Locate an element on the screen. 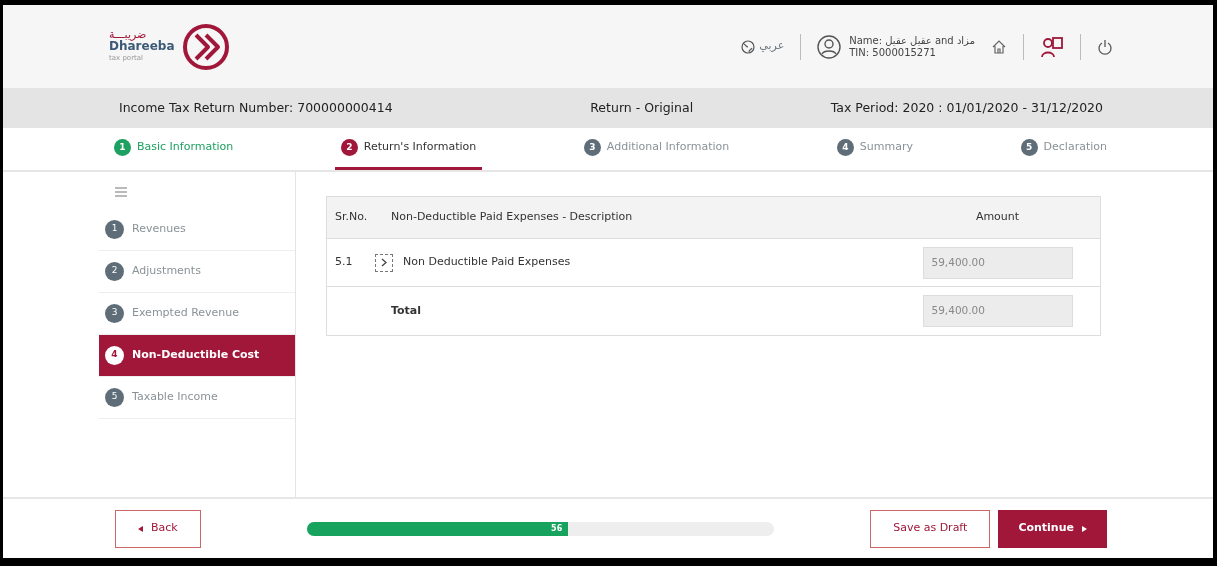  step-label: Basic Information is located at coordinates (185, 147).